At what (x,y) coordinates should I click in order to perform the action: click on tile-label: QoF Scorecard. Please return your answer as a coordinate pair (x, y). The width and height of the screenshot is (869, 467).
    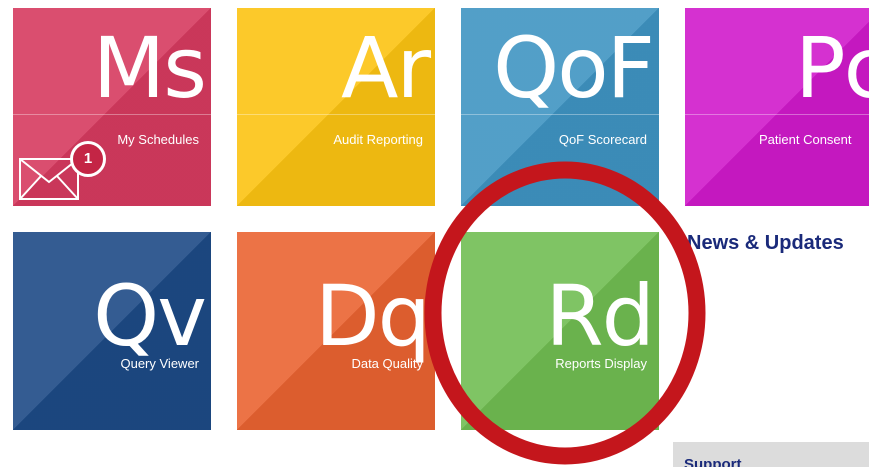
    Looking at the image, I should click on (602, 139).